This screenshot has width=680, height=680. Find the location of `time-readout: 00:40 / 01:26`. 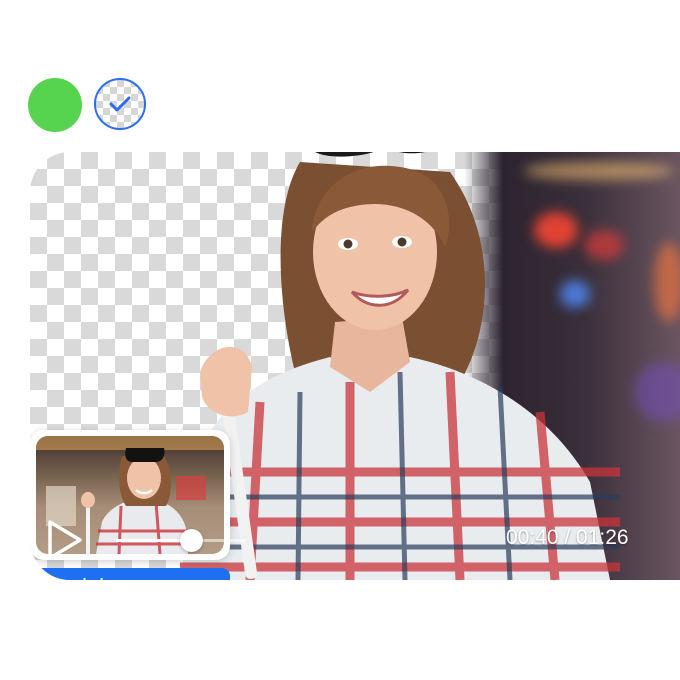

time-readout: 00:40 / 01:26 is located at coordinates (567, 537).